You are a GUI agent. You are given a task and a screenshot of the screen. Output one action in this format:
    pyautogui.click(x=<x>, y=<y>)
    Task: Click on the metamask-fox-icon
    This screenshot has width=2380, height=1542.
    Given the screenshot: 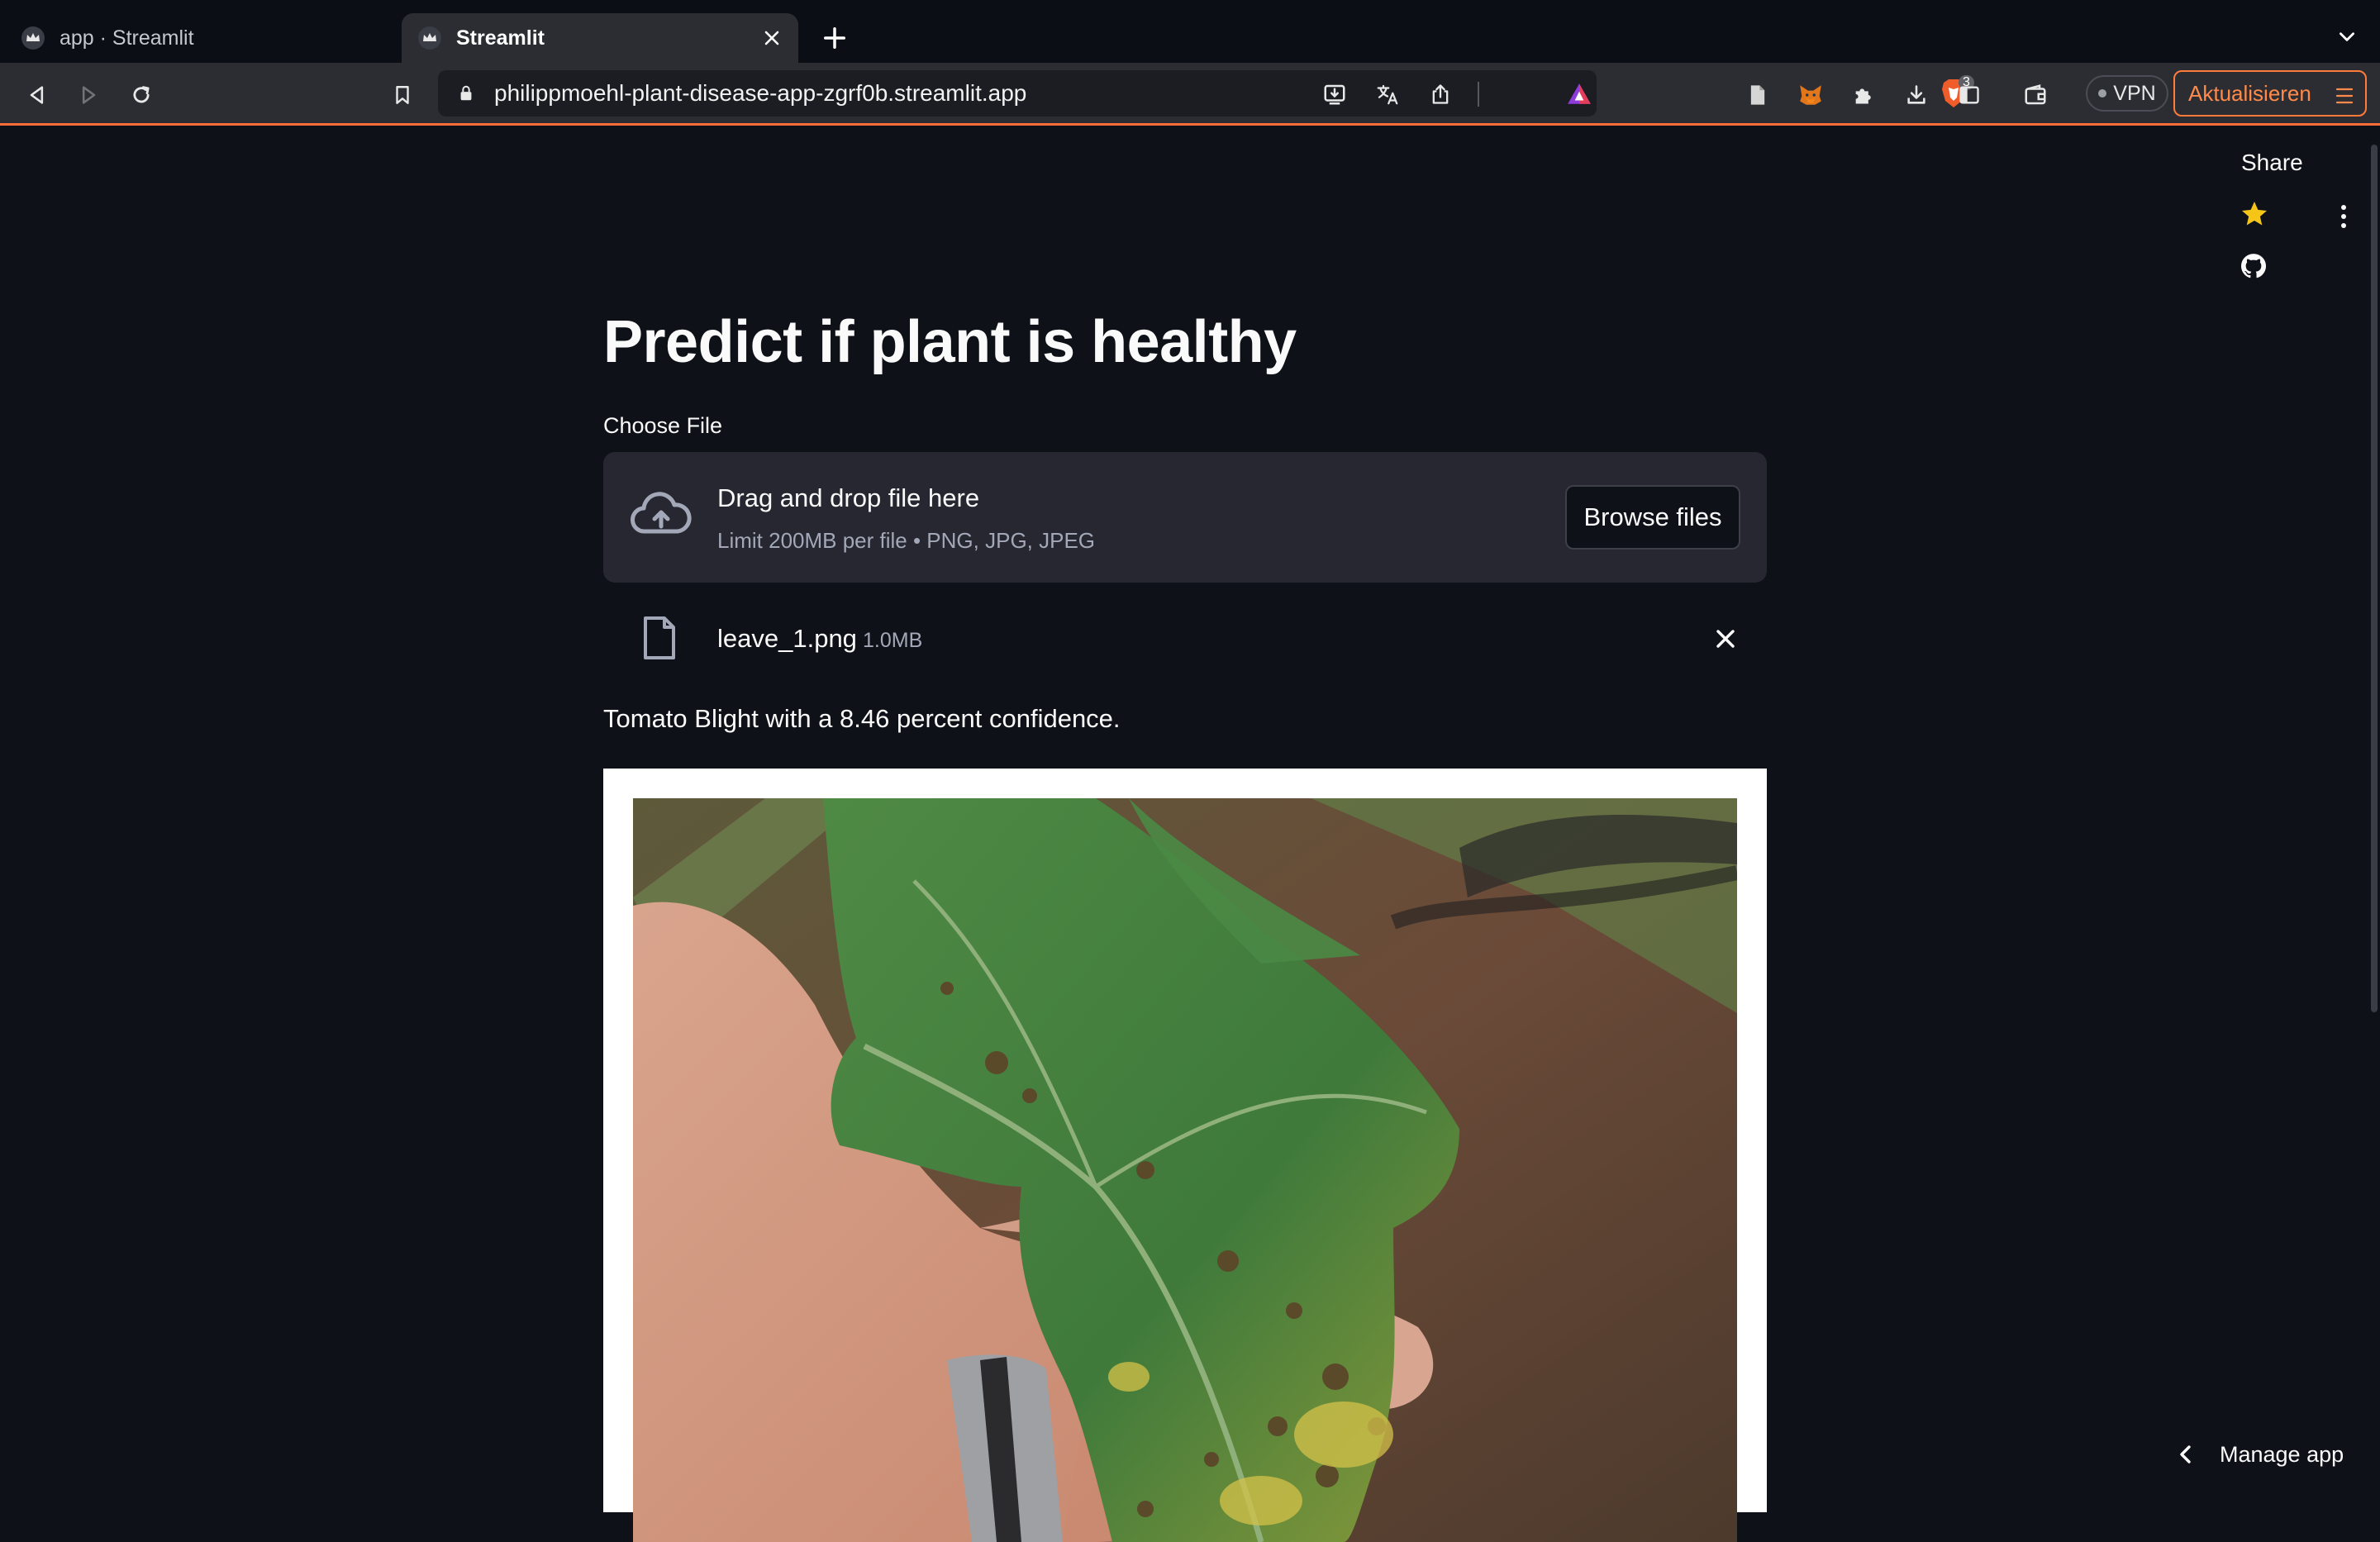 What is the action you would take?
    pyautogui.click(x=1810, y=95)
    